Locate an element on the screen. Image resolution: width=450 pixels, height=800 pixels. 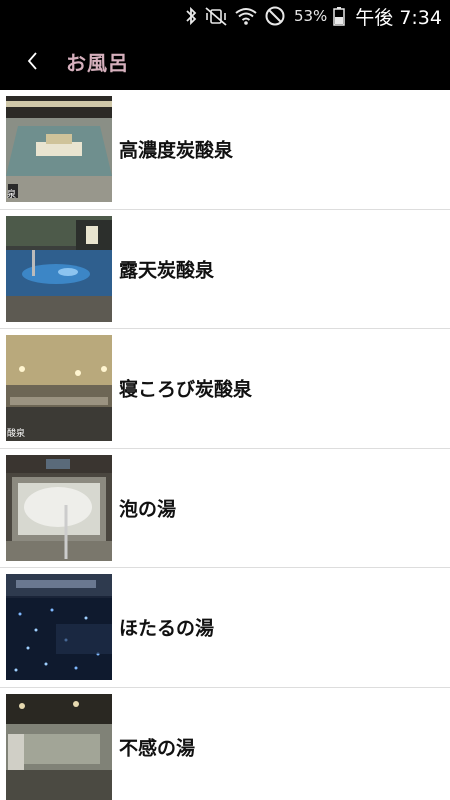
thumb-caption: 泉 is located at coordinates (12, 195).